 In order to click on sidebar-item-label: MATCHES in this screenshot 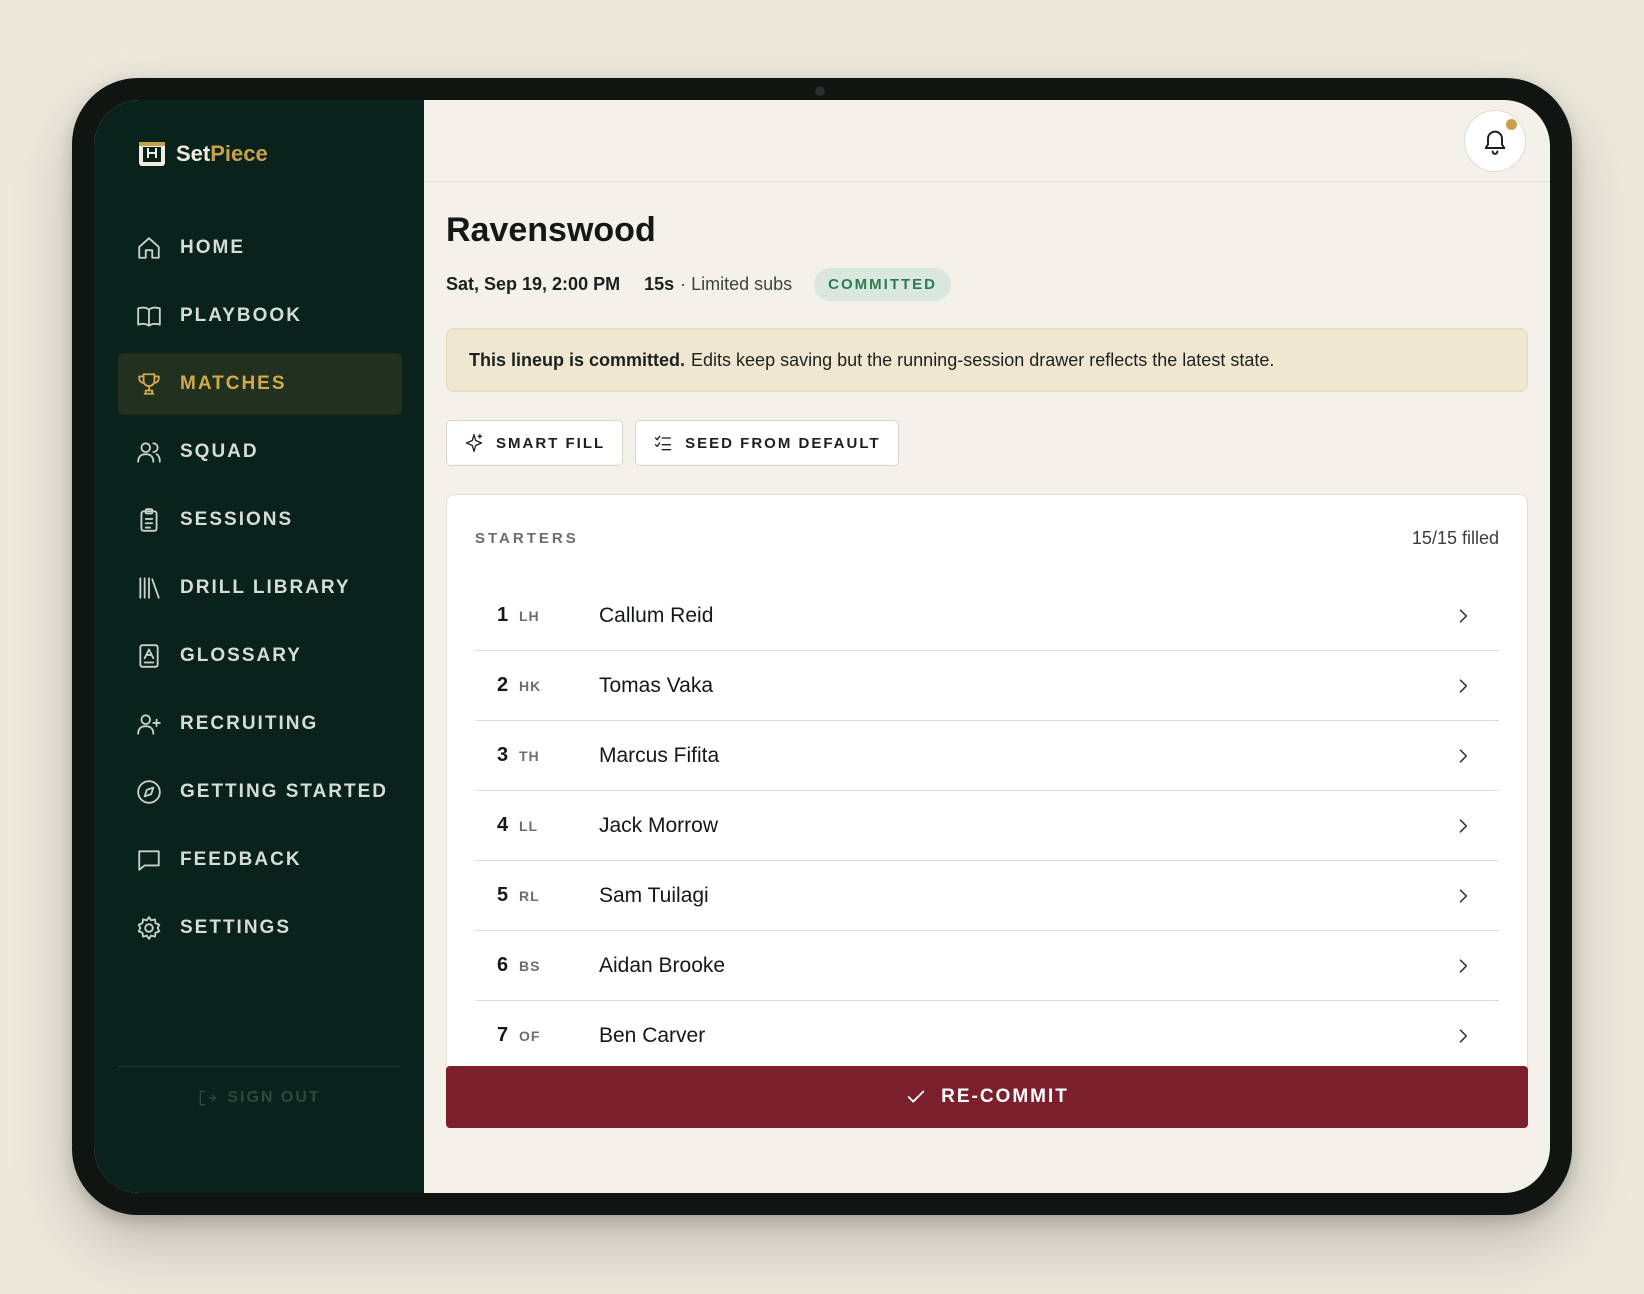, I will do `click(233, 383)`.